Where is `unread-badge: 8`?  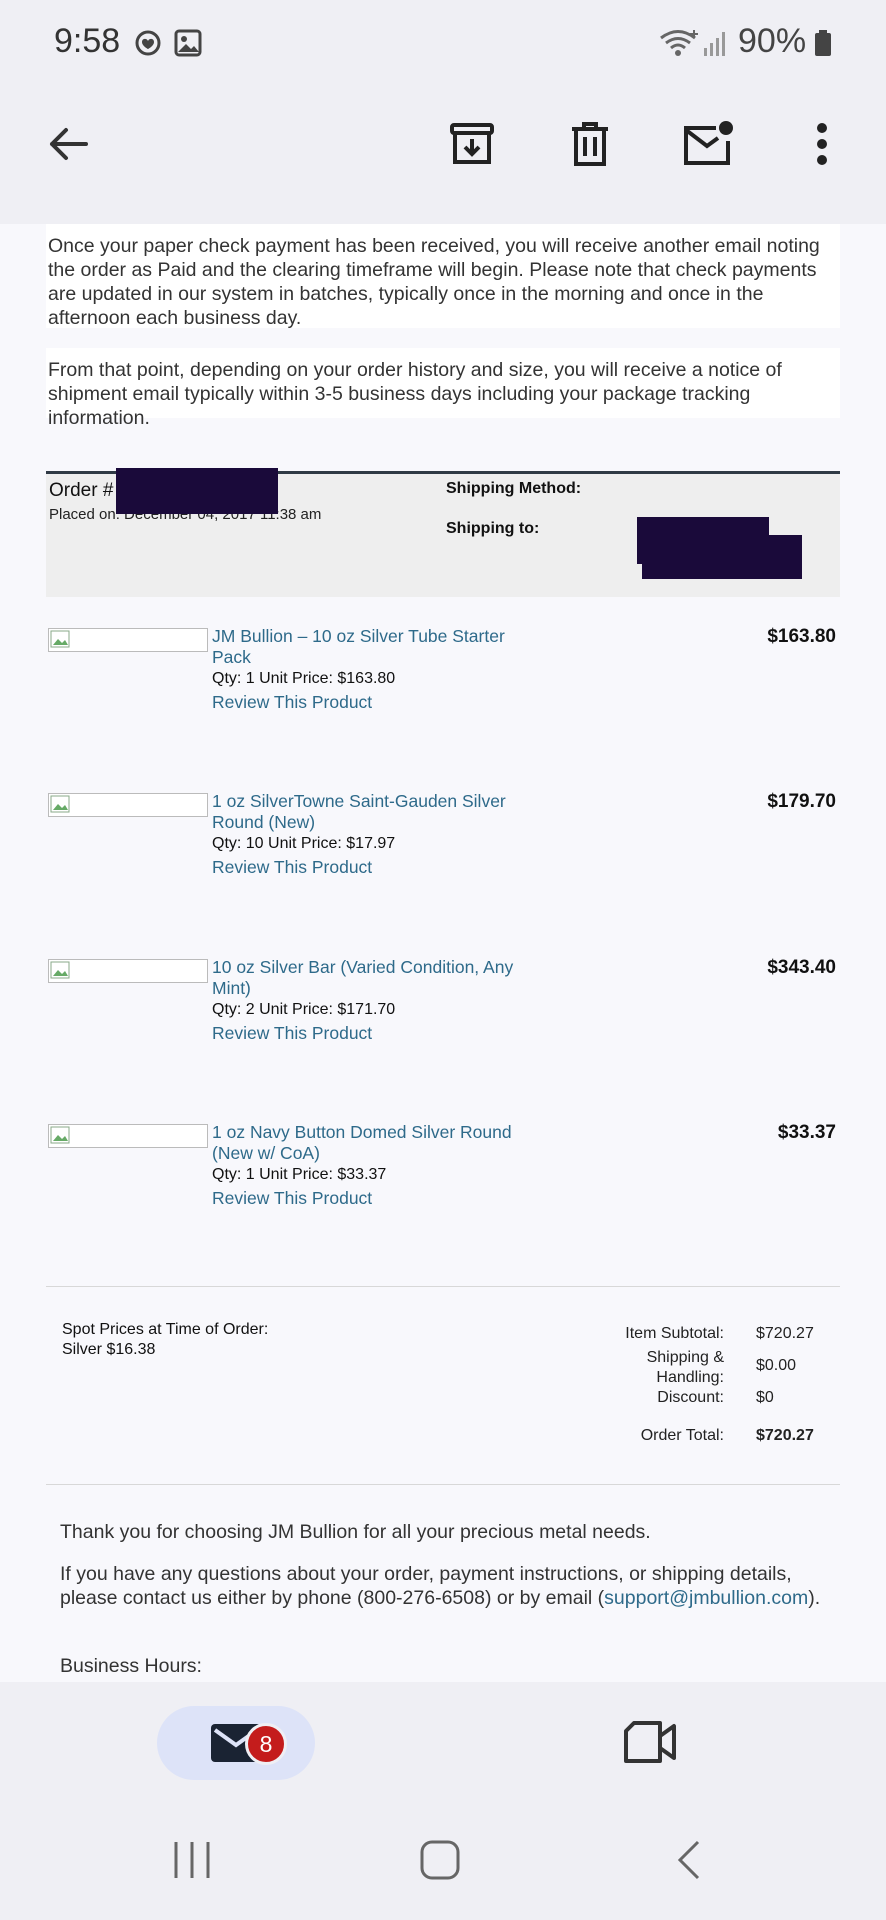 unread-badge: 8 is located at coordinates (266, 1744).